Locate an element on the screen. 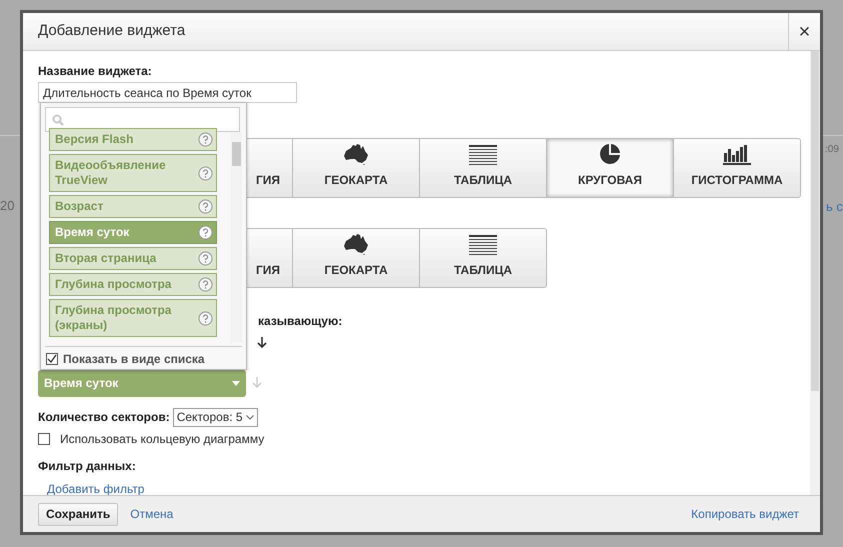 The height and width of the screenshot is (547, 843). caret-icon is located at coordinates (236, 383).